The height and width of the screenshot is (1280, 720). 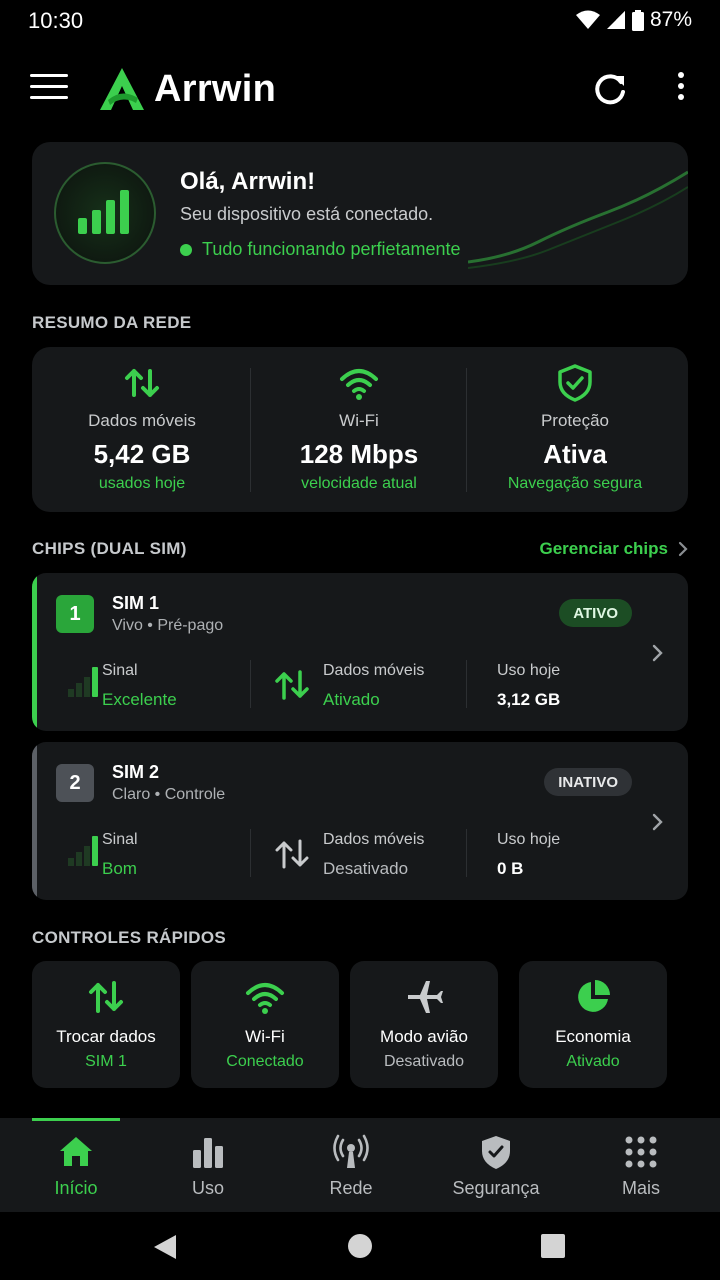 I want to click on data-value: Ativado, so click(x=351, y=699).